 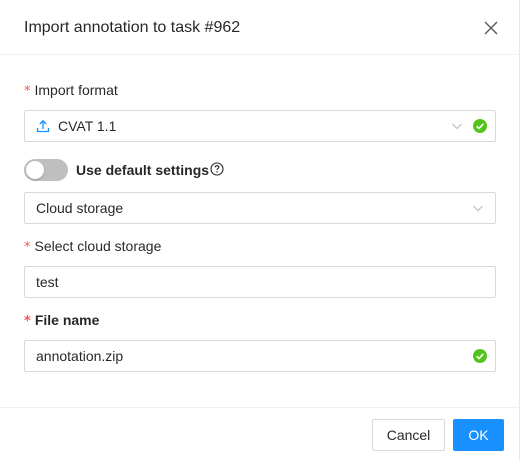 I want to click on cloud-storage-label: * Select cloud storage, so click(x=92, y=247).